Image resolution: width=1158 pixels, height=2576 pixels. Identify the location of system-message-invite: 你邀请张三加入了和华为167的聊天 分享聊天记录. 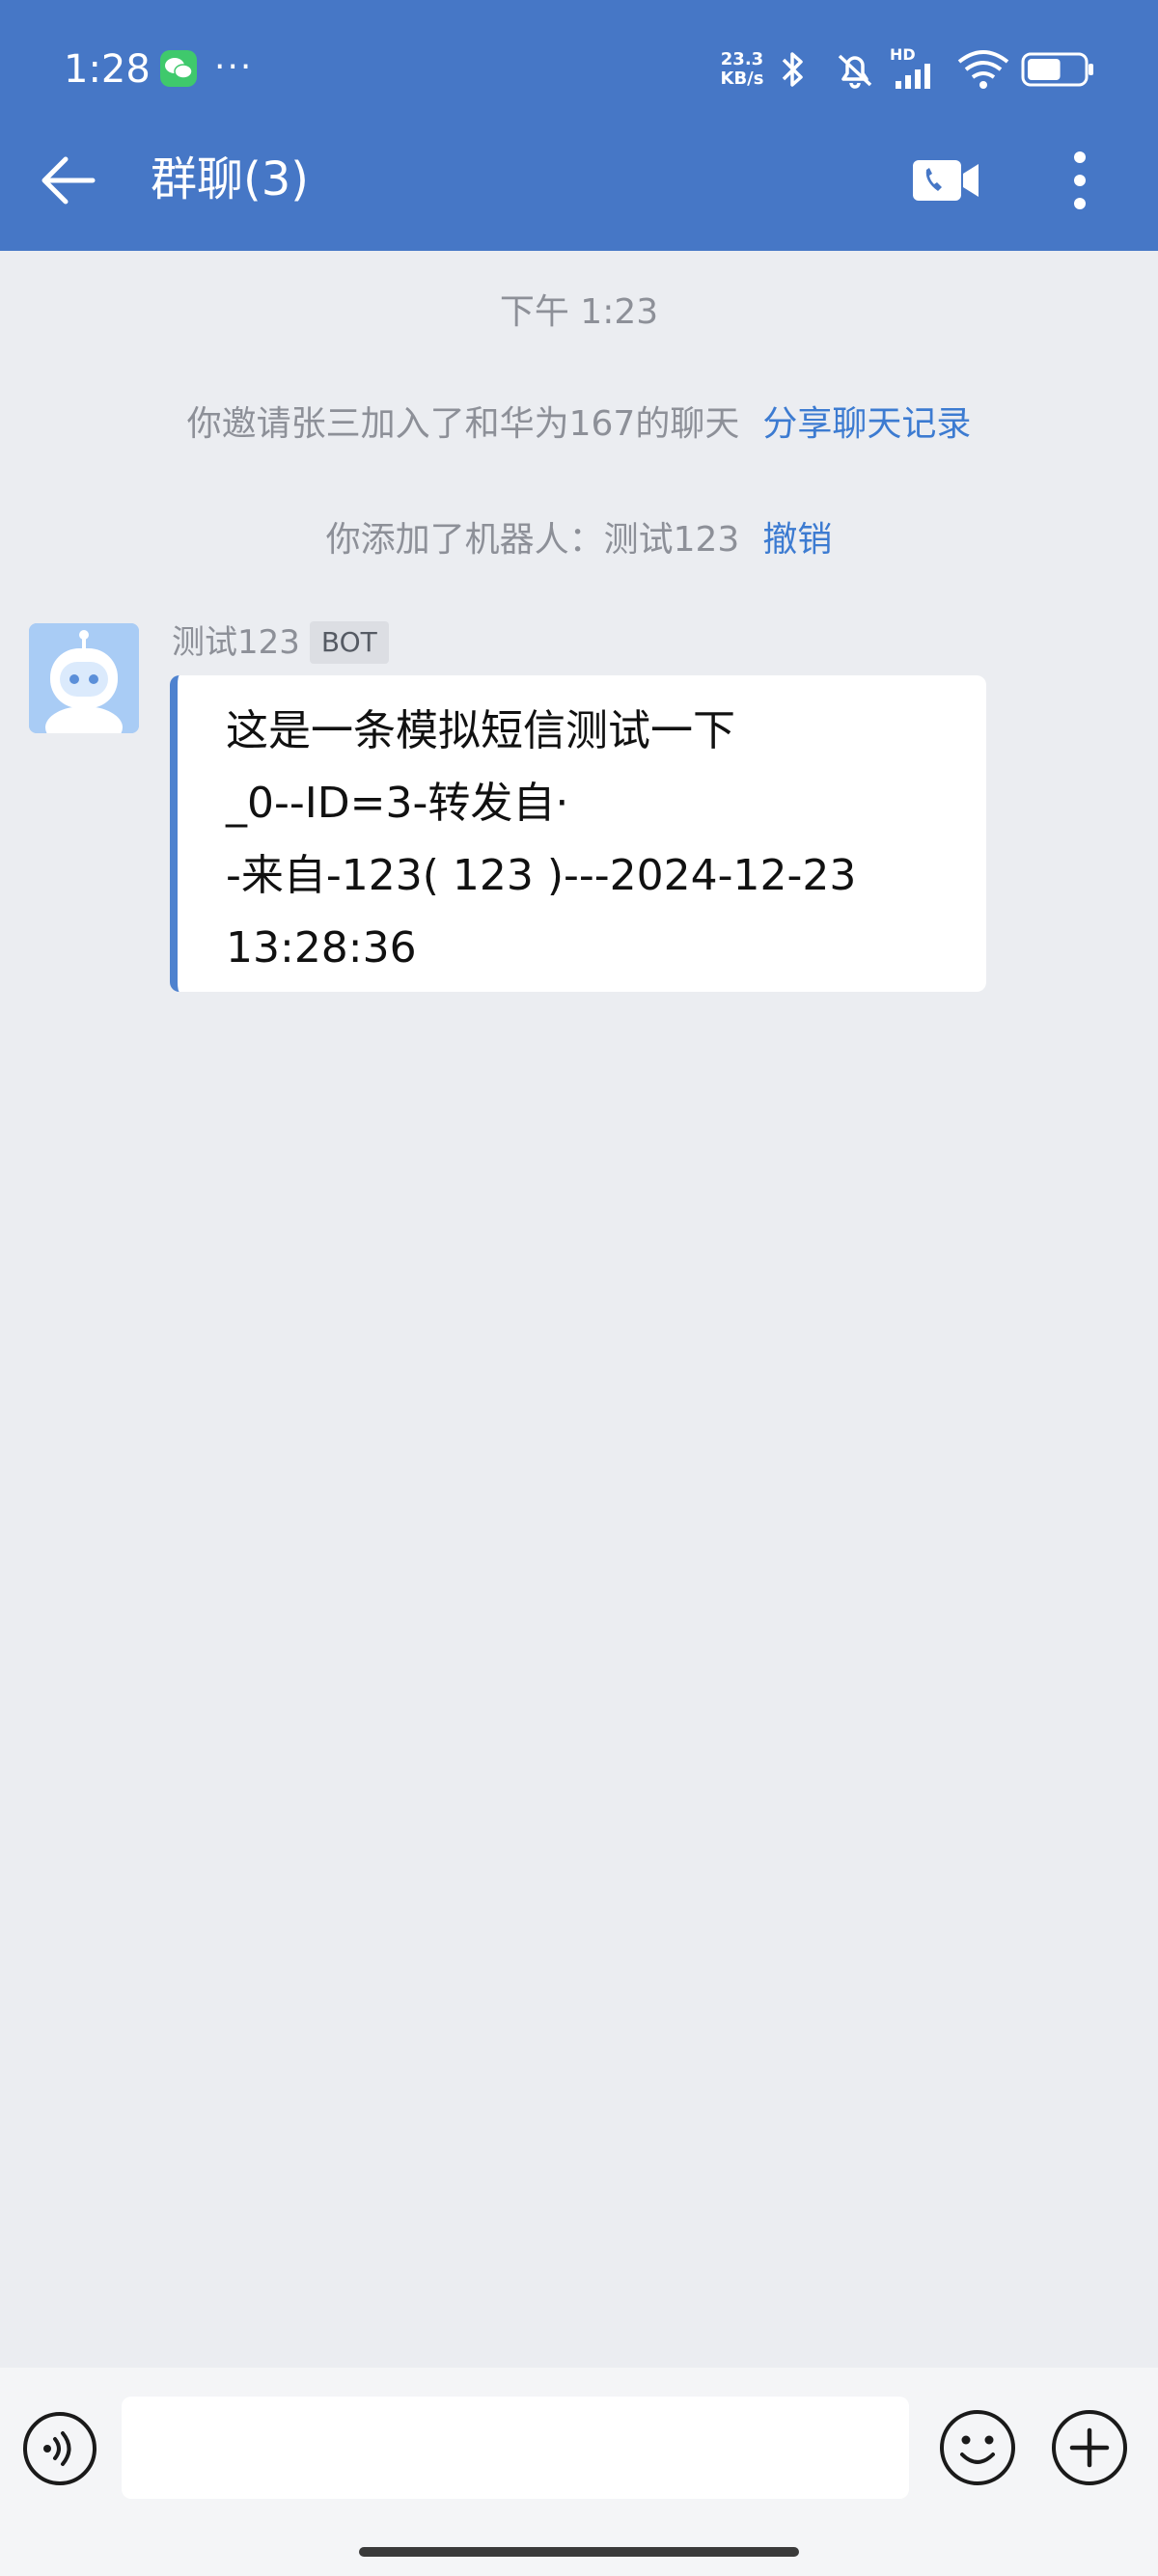
(579, 425).